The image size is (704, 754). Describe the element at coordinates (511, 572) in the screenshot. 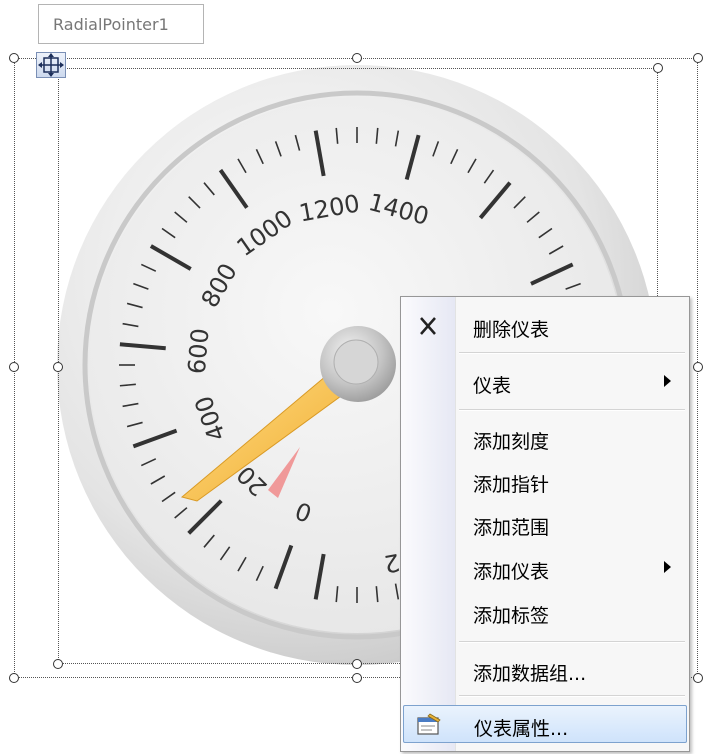

I see `menu-label-add-gauge: 添加仪表` at that location.